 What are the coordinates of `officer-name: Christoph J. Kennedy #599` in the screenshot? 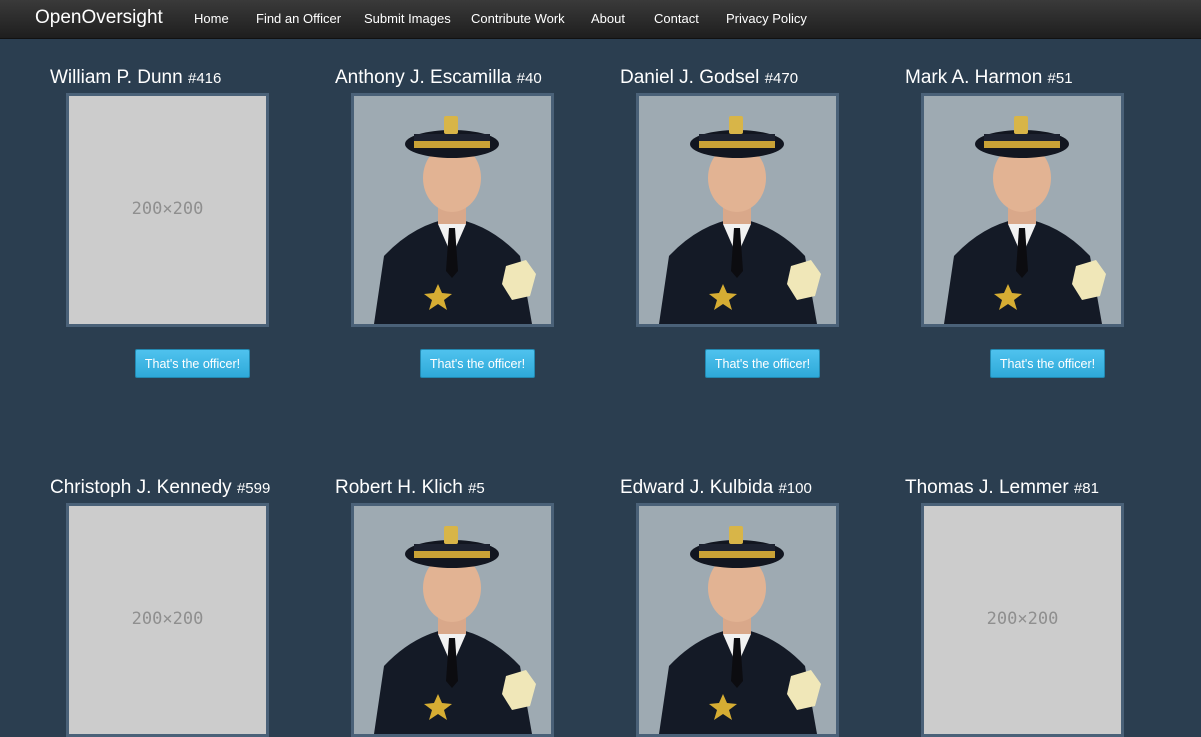 It's located at (160, 487).